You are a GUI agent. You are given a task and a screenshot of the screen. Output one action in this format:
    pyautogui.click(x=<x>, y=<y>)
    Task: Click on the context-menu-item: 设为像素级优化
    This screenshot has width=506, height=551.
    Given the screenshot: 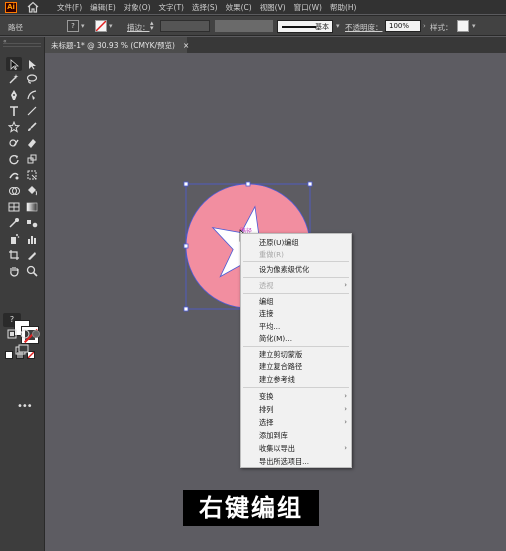 What is the action you would take?
    pyautogui.click(x=284, y=270)
    